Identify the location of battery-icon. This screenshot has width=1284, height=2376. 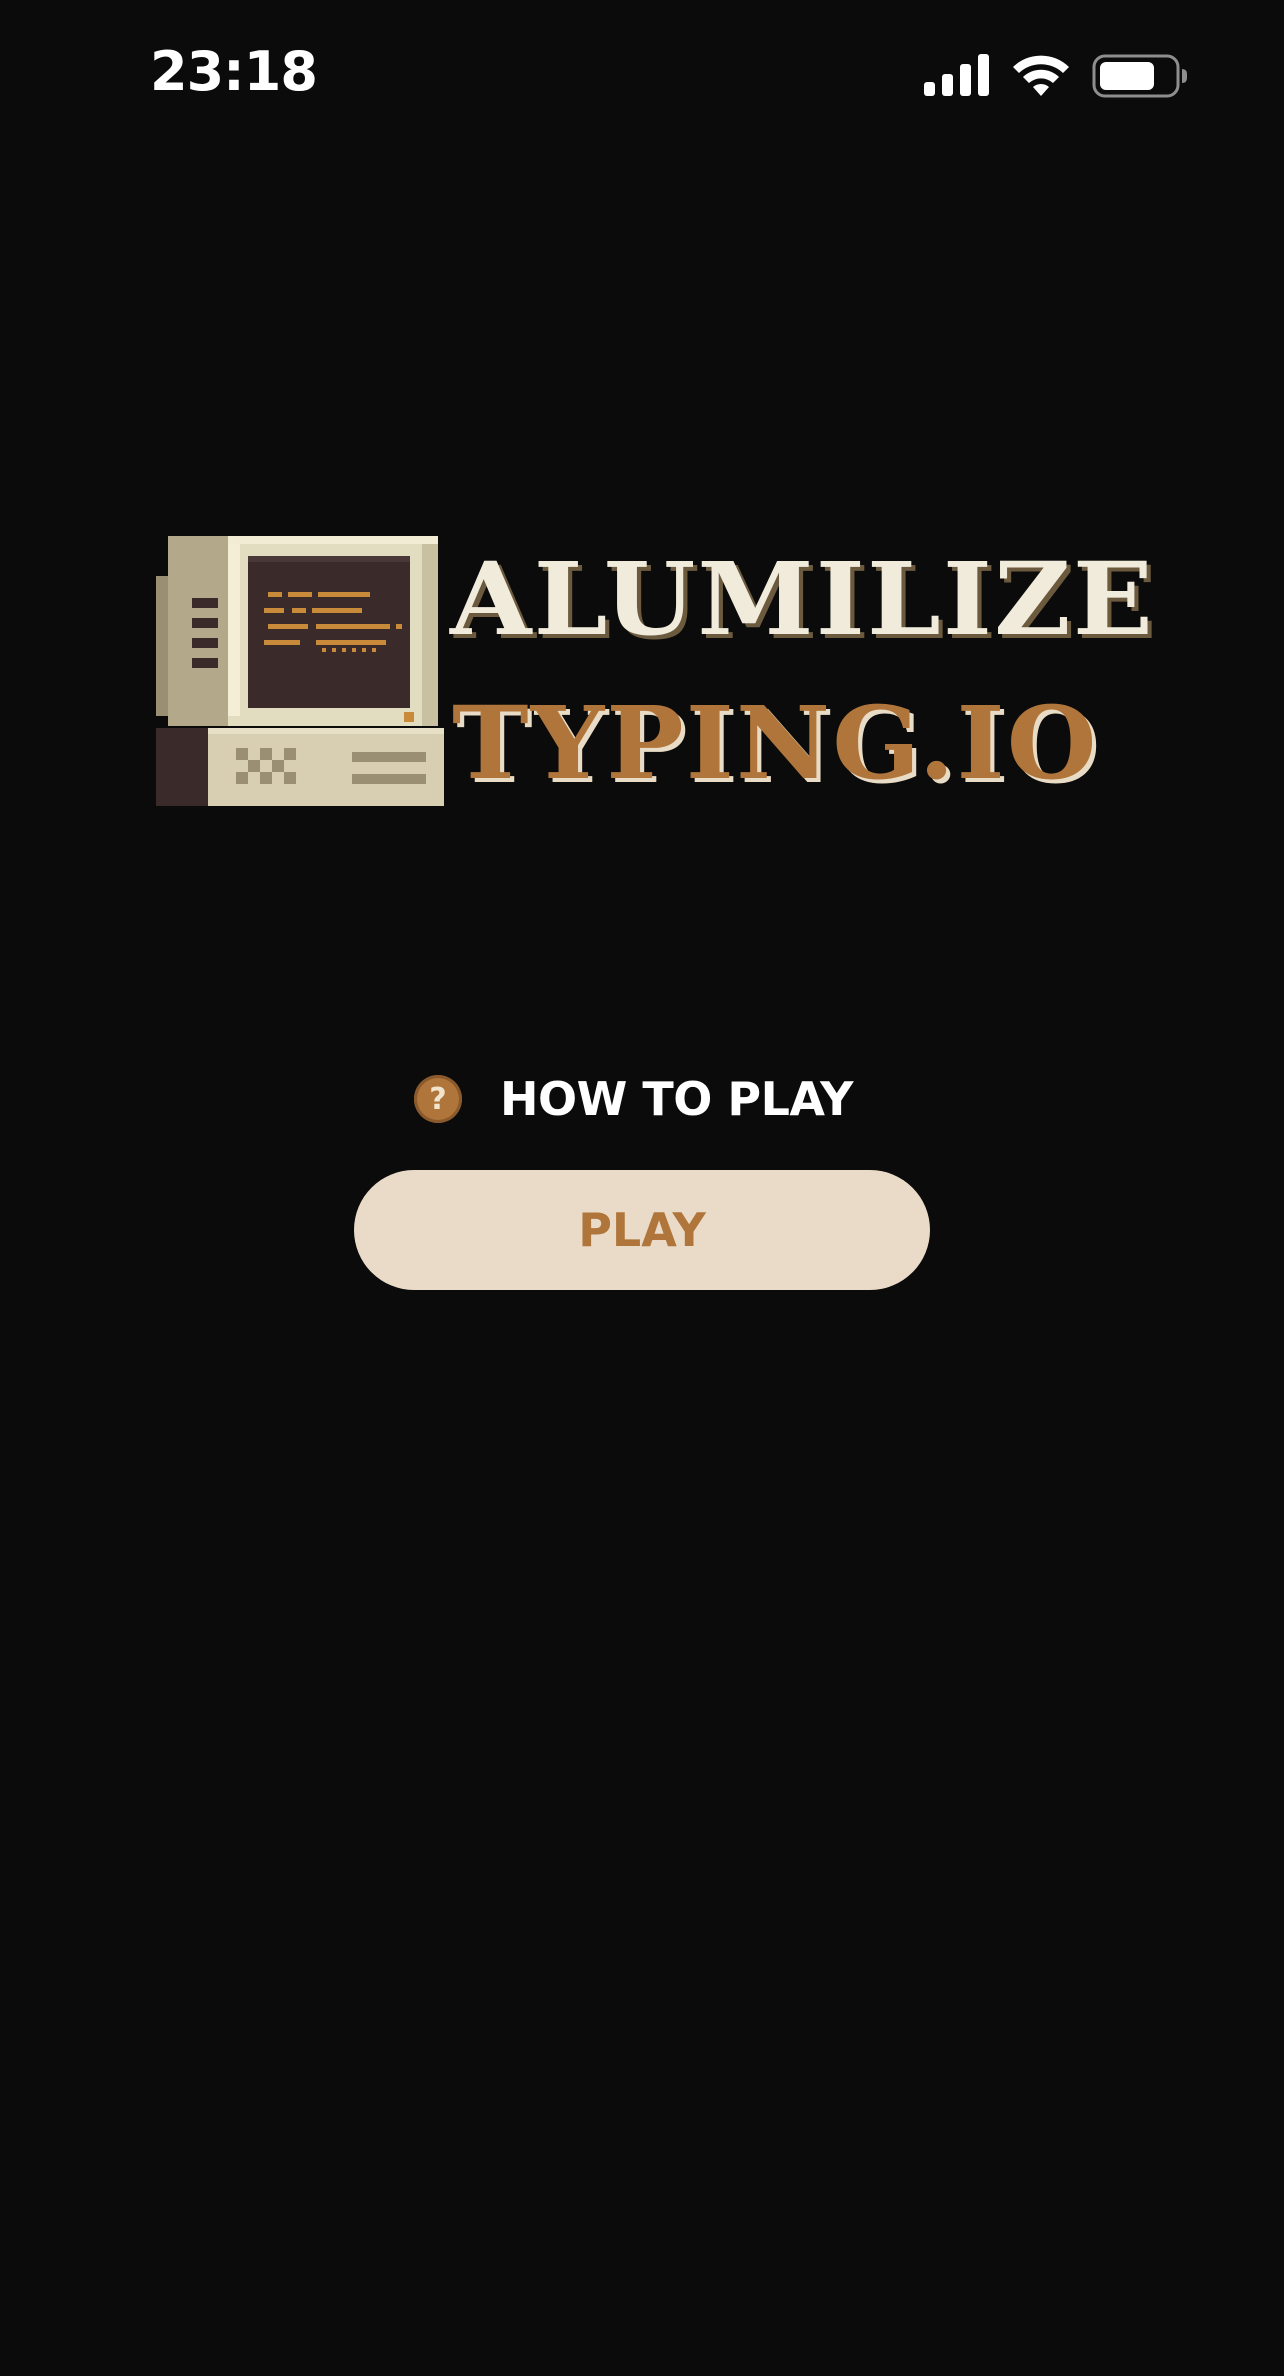
(1139, 76).